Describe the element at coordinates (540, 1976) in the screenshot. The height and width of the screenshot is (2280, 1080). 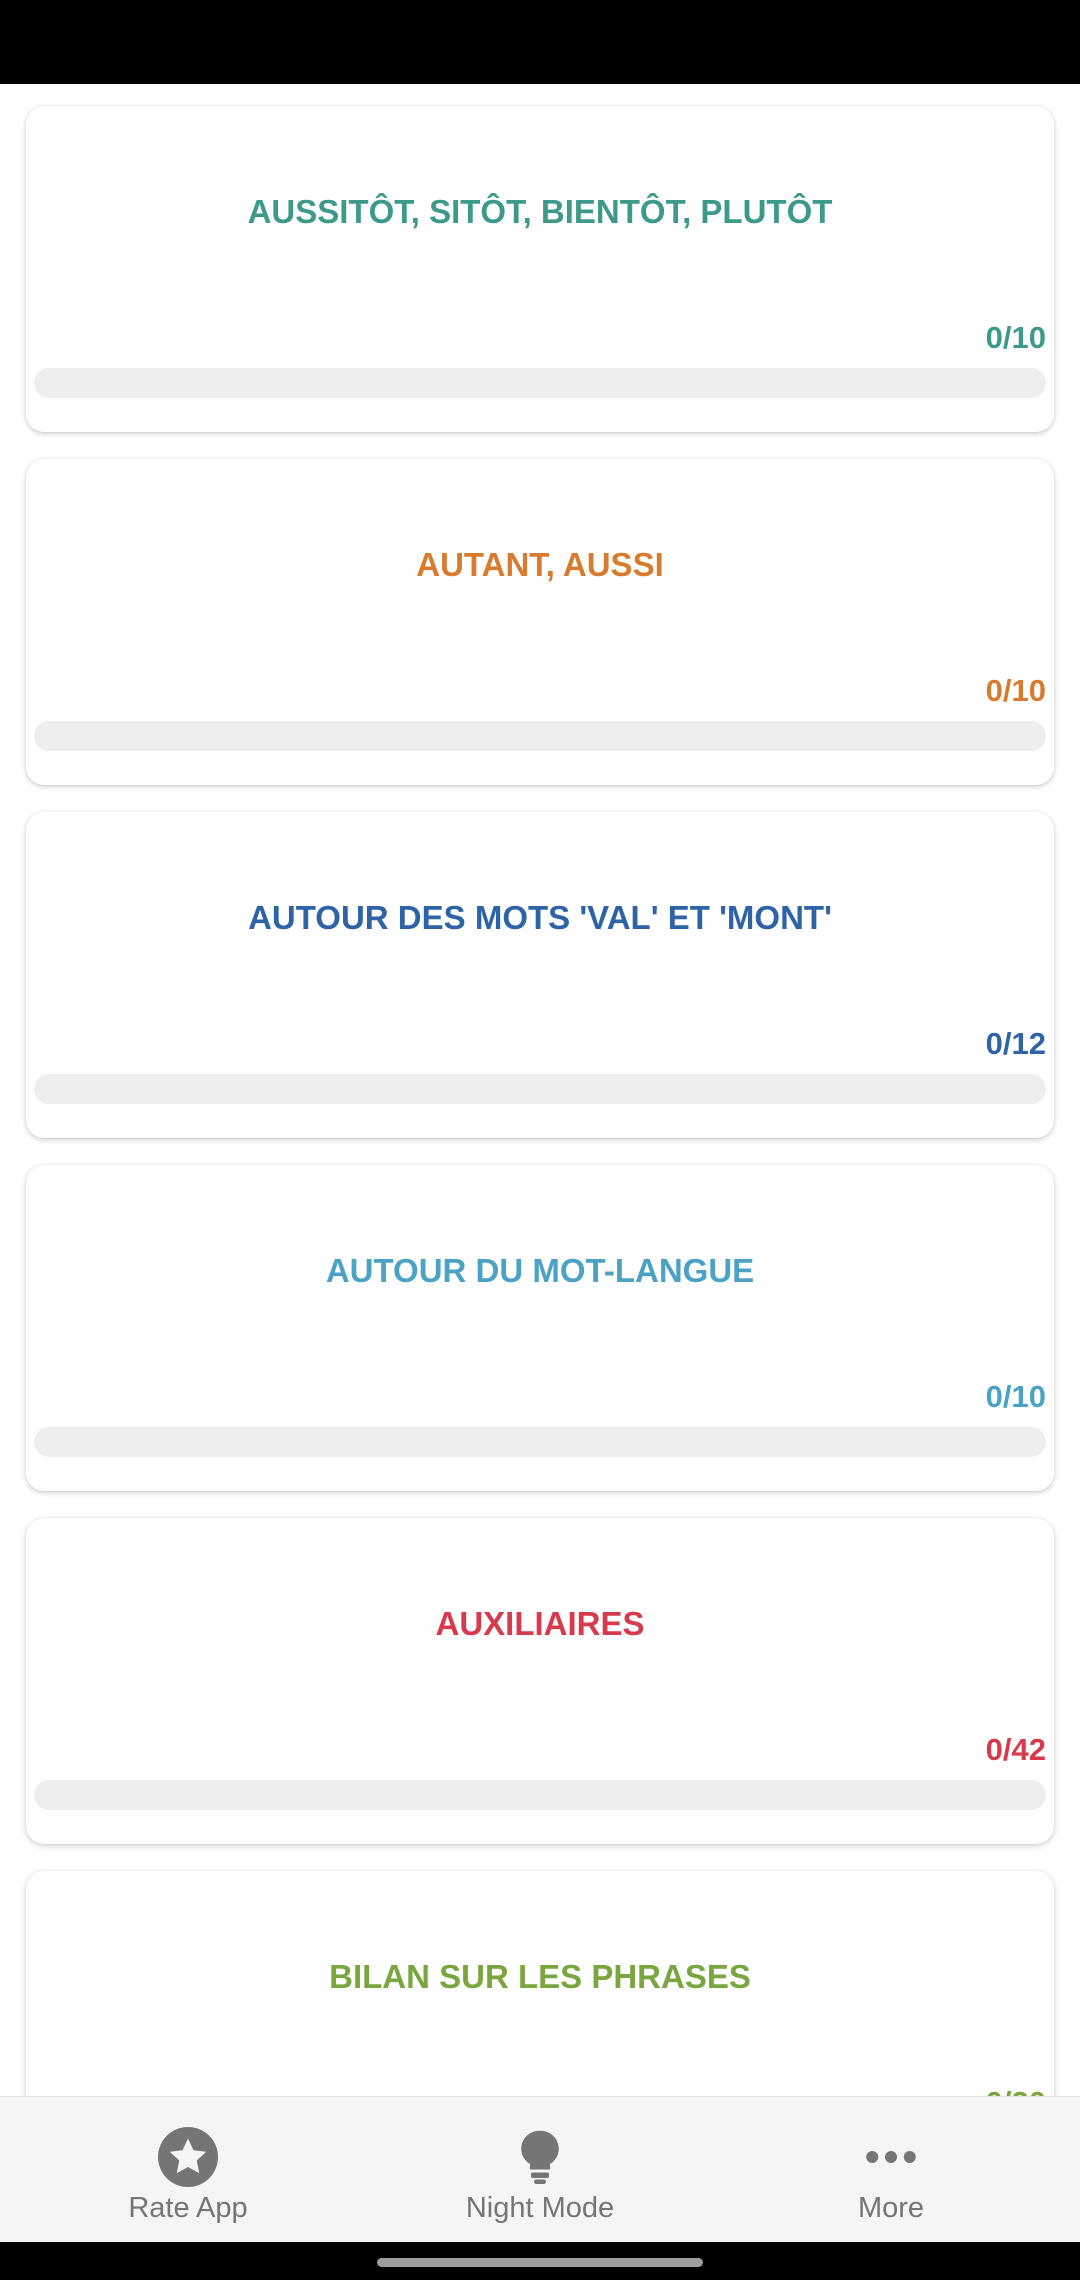
I see `topic-title: BILAN SUR LES PHRASES` at that location.